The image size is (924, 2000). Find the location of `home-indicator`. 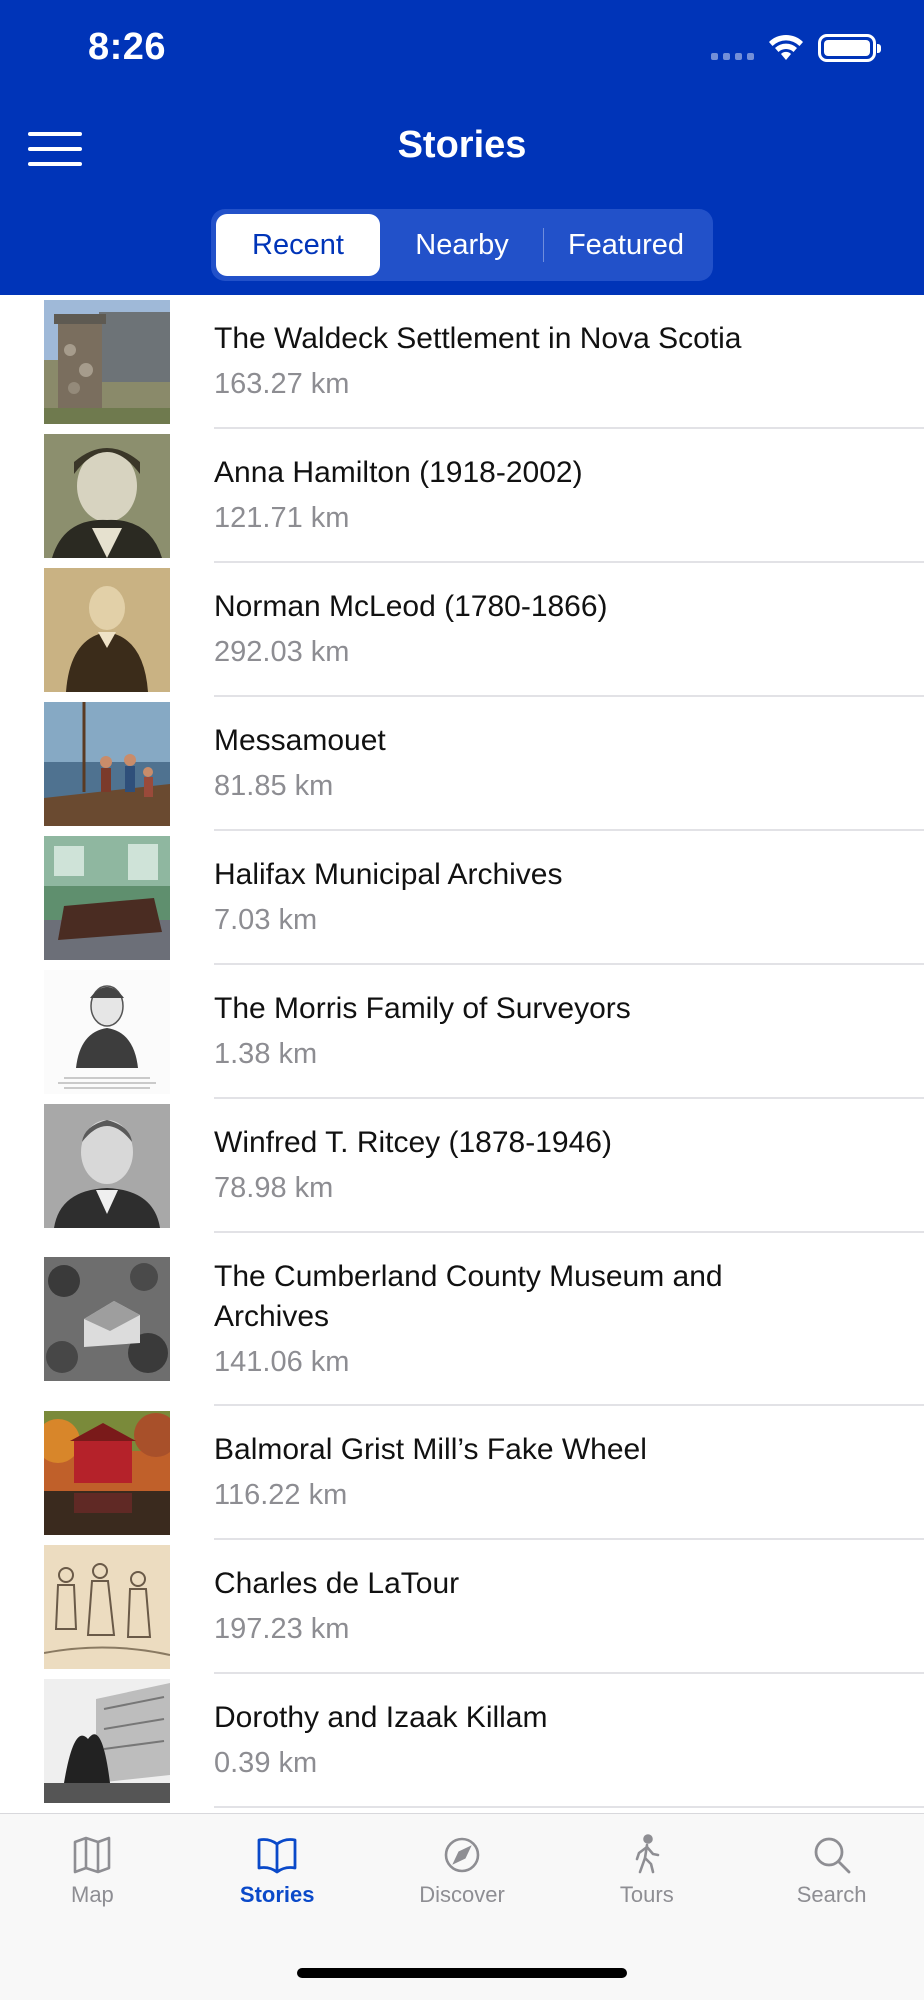

home-indicator is located at coordinates (462, 1973).